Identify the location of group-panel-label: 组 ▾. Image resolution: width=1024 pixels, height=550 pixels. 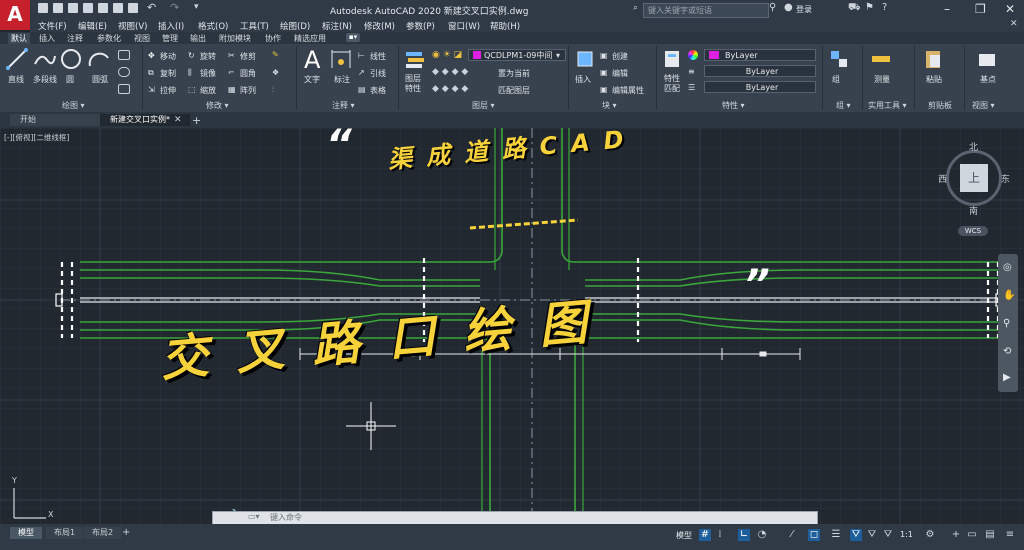
(843, 105).